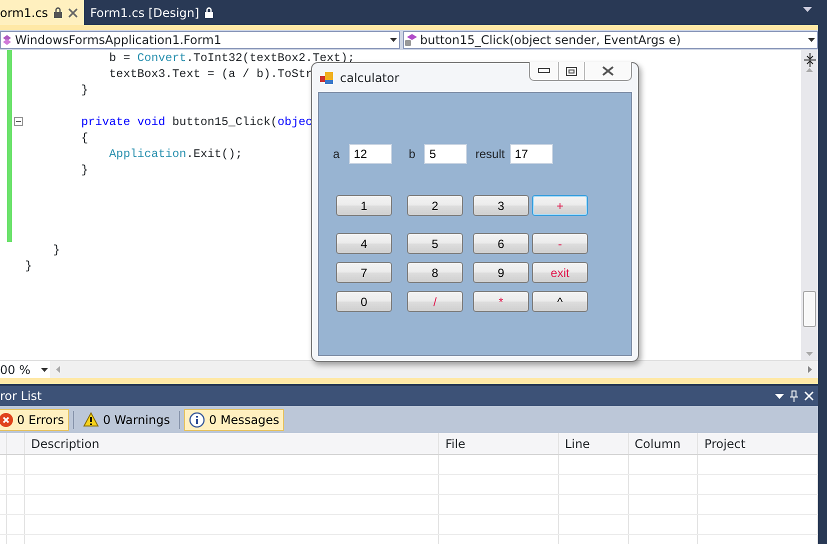 The image size is (827, 544). Describe the element at coordinates (370, 78) in the screenshot. I see `window-title: calculator` at that location.